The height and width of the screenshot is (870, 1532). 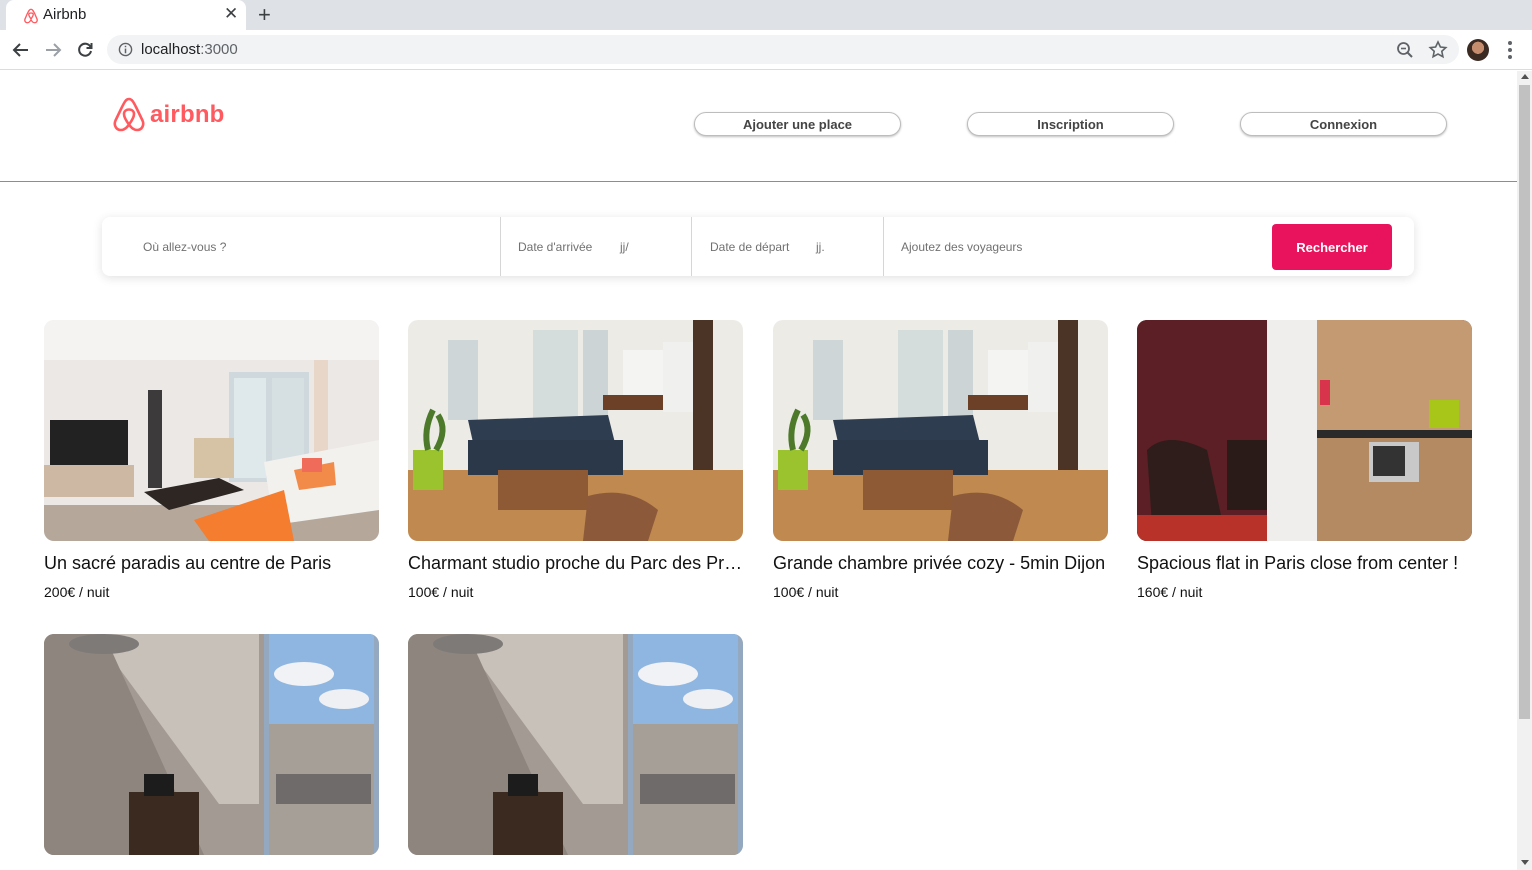 What do you see at coordinates (129, 114) in the screenshot?
I see `airbnb-logo-icon` at bounding box center [129, 114].